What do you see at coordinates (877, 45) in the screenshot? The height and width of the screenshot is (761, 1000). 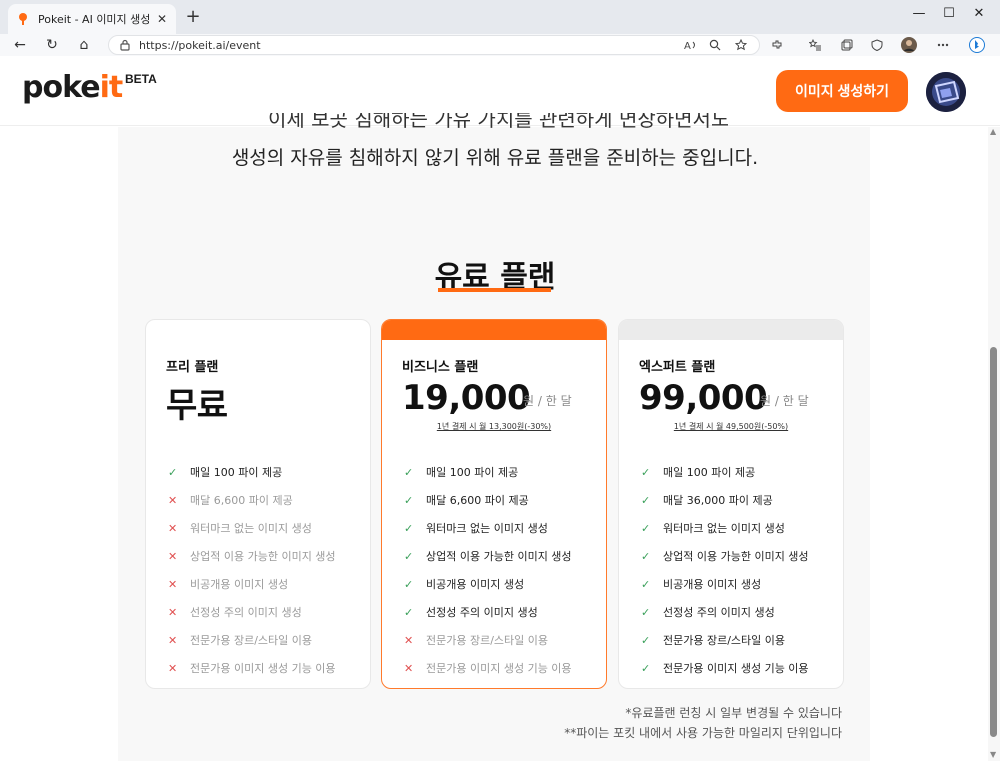 I see `browser-essentials-icon` at bounding box center [877, 45].